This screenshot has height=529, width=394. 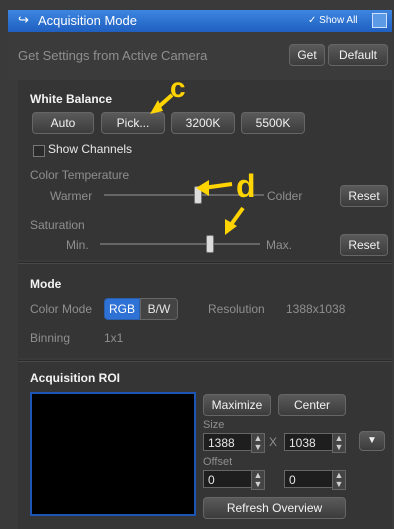 What do you see at coordinates (63, 123) in the screenshot?
I see `auto-button: Auto` at bounding box center [63, 123].